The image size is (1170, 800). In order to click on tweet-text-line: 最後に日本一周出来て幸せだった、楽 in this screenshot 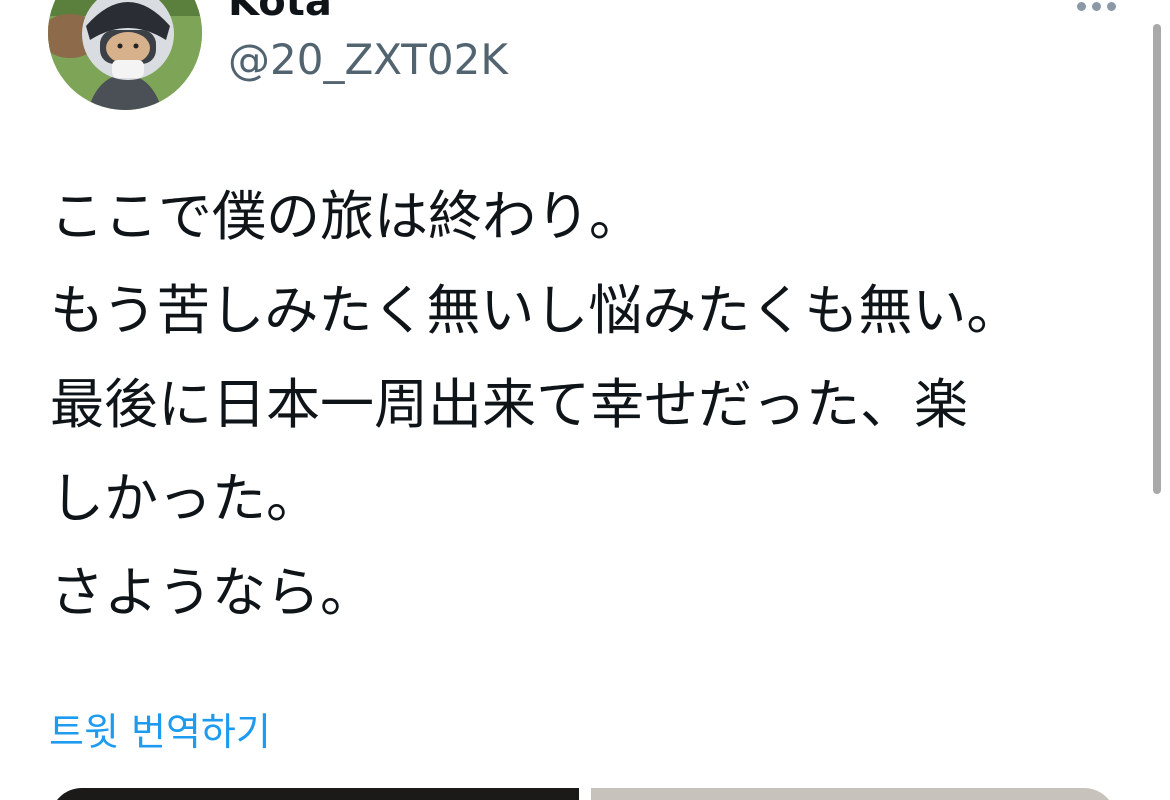, I will do `click(509, 404)`.